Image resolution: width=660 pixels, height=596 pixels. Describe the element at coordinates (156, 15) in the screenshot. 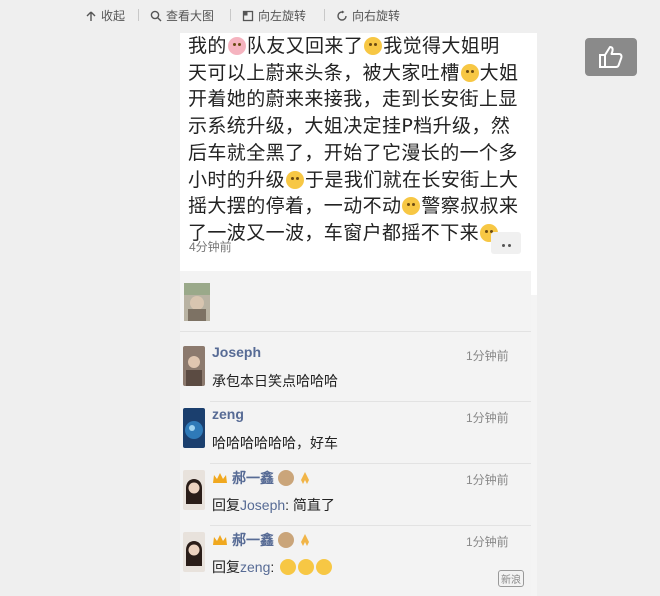

I see `zoom-icon` at that location.